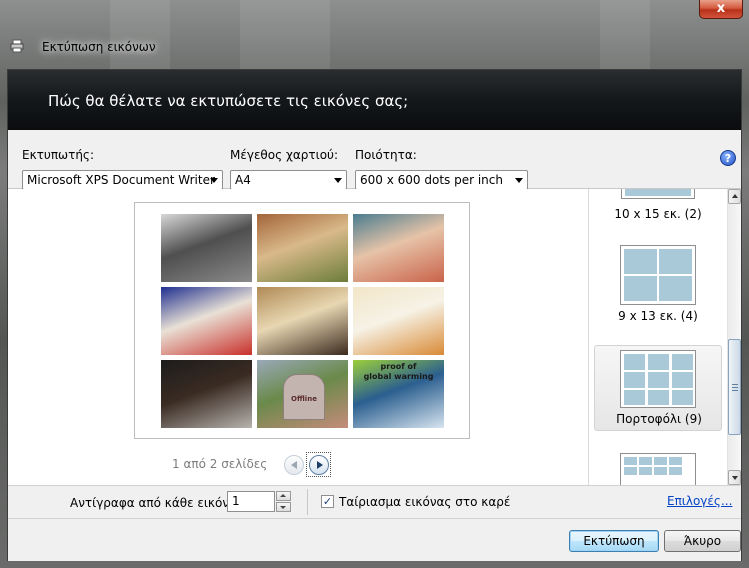 The height and width of the screenshot is (568, 749). I want to click on quality-select: 600 x 600 dots per inch, so click(441, 180).